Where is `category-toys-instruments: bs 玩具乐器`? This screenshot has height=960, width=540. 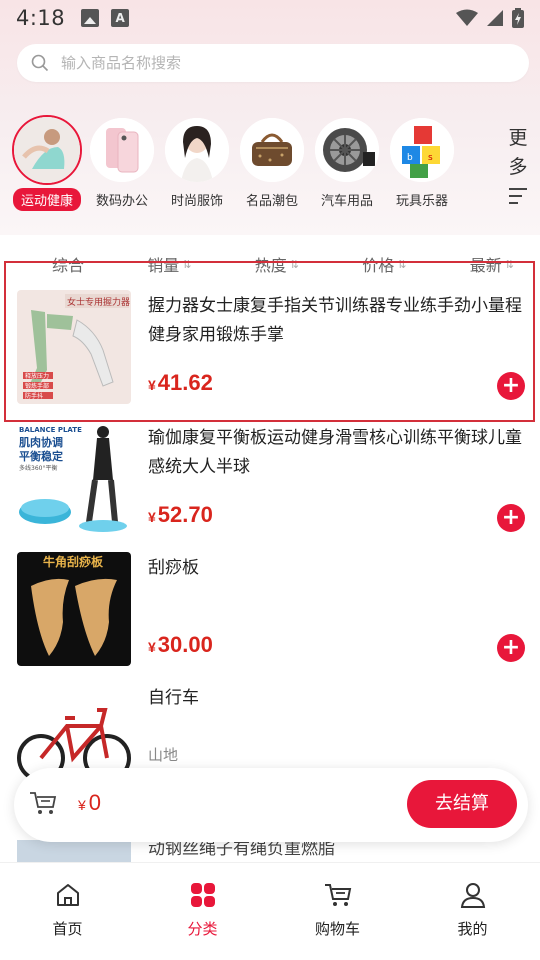
category-toys-instruments: bs 玩具乐器 is located at coordinates (422, 163).